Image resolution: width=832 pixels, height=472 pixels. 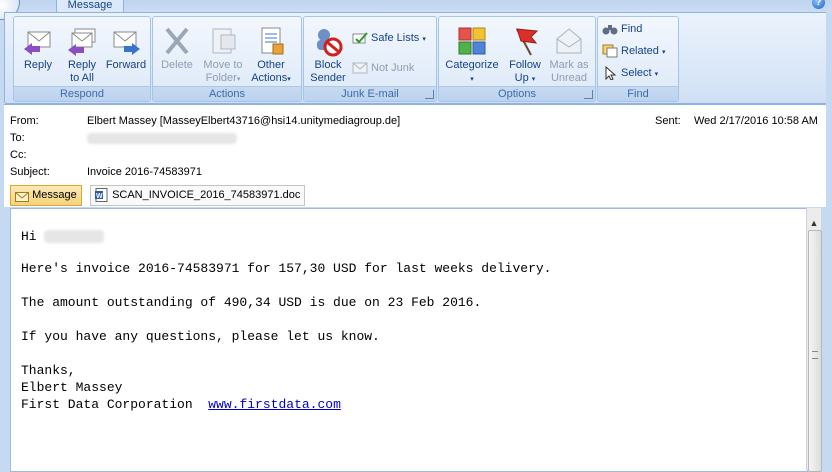 I want to click on reply-button: Reply, so click(x=38, y=52).